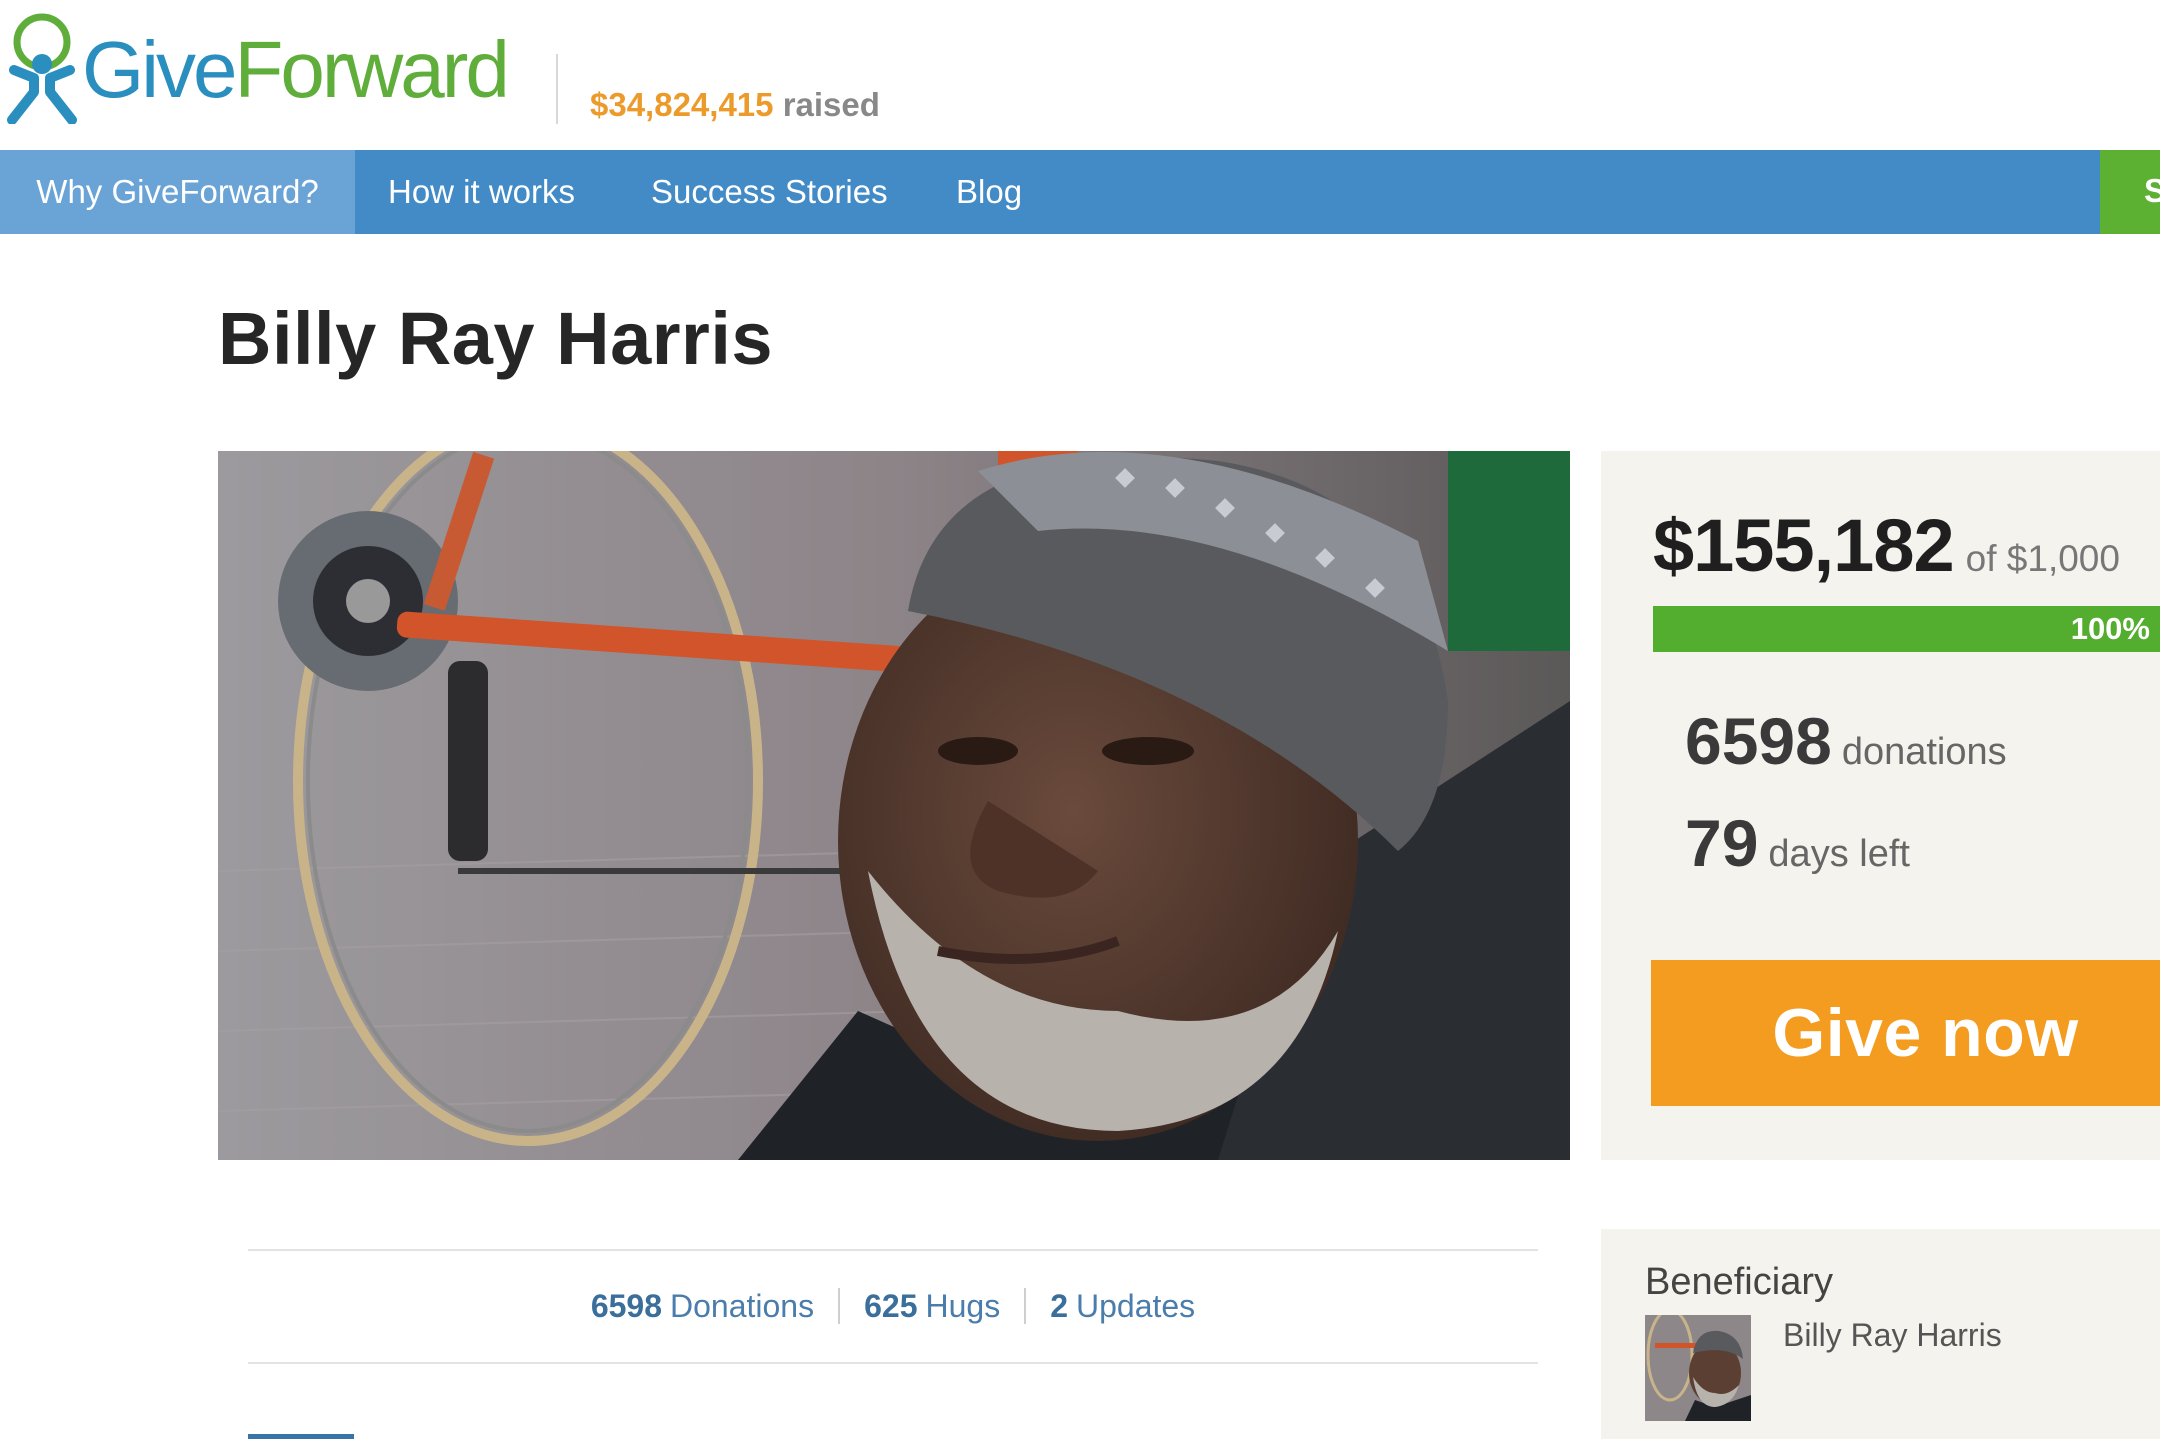 The width and height of the screenshot is (2160, 1439). What do you see at coordinates (2130, 192) in the screenshot?
I see `nav-start-button: S` at bounding box center [2130, 192].